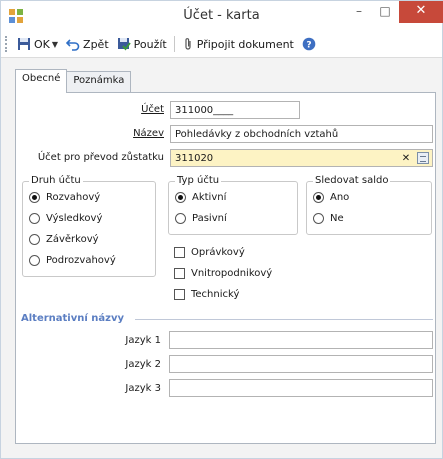 This screenshot has height=459, width=443. Describe the element at coordinates (232, 273) in the screenshot. I see `checkbox-vnitropodnikovy-label: Vnitropodnikový` at that location.